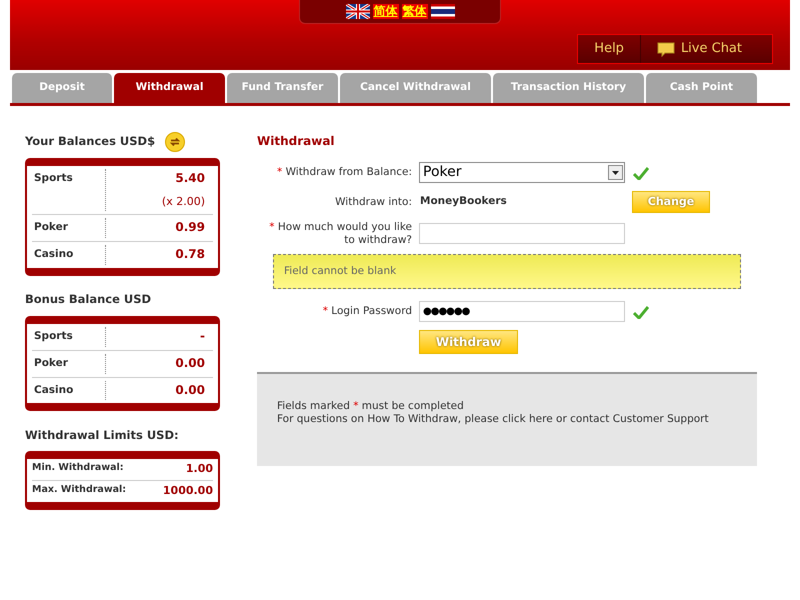 The image size is (800, 600). I want to click on password-field: ●●●●●●, so click(522, 311).